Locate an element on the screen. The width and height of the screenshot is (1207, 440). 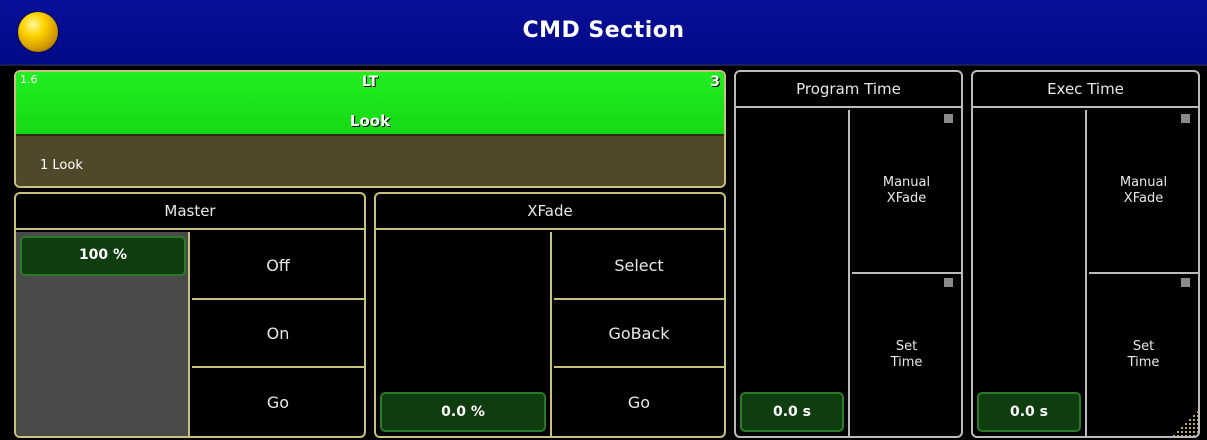
exec-manual-xfade-label: Manual XFade is located at coordinates (1143, 190).